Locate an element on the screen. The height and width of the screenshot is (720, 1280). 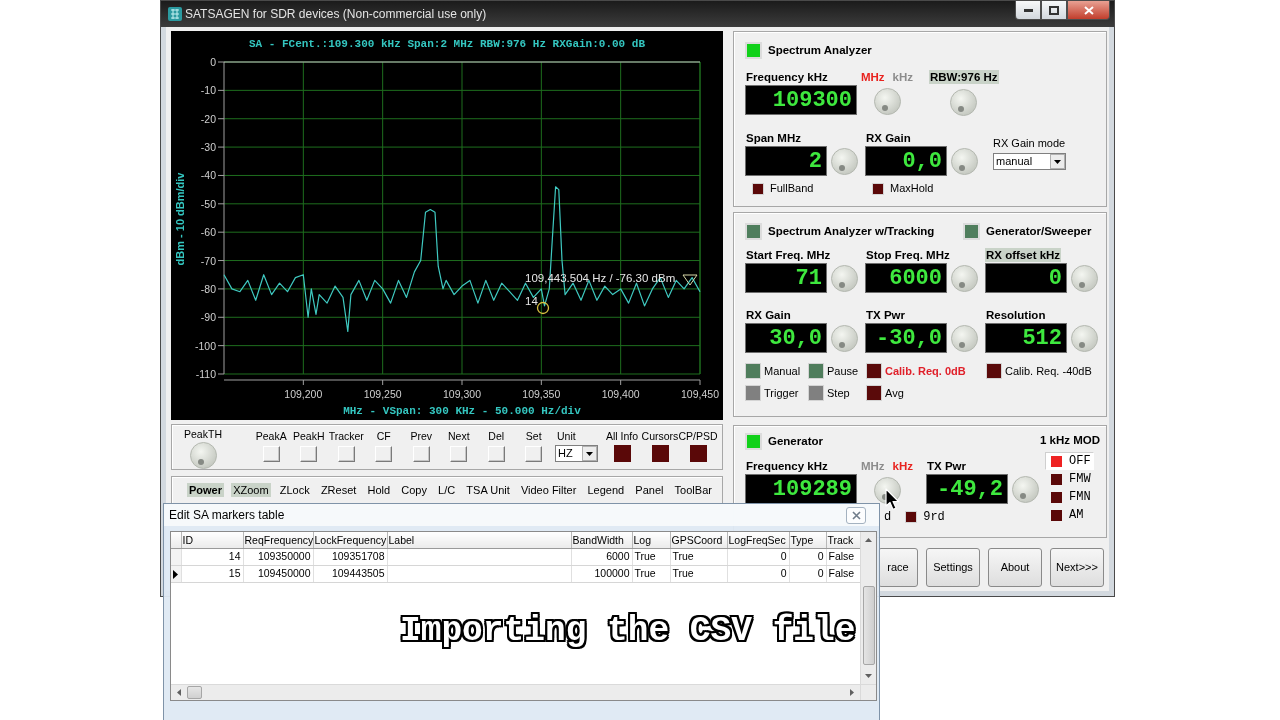
column-header: Label is located at coordinates (479, 540).